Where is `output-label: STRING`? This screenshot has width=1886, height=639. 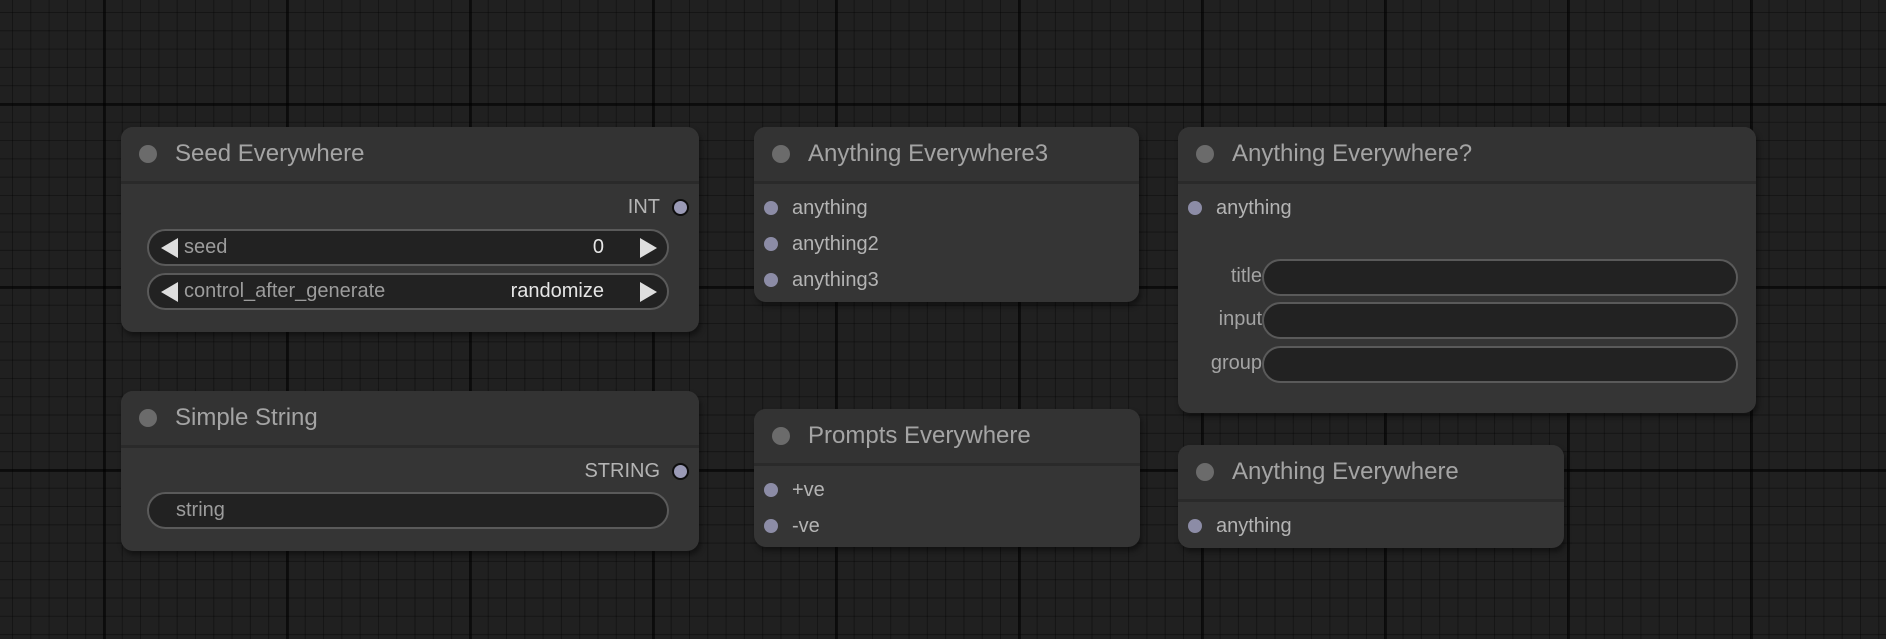 output-label: STRING is located at coordinates (622, 470).